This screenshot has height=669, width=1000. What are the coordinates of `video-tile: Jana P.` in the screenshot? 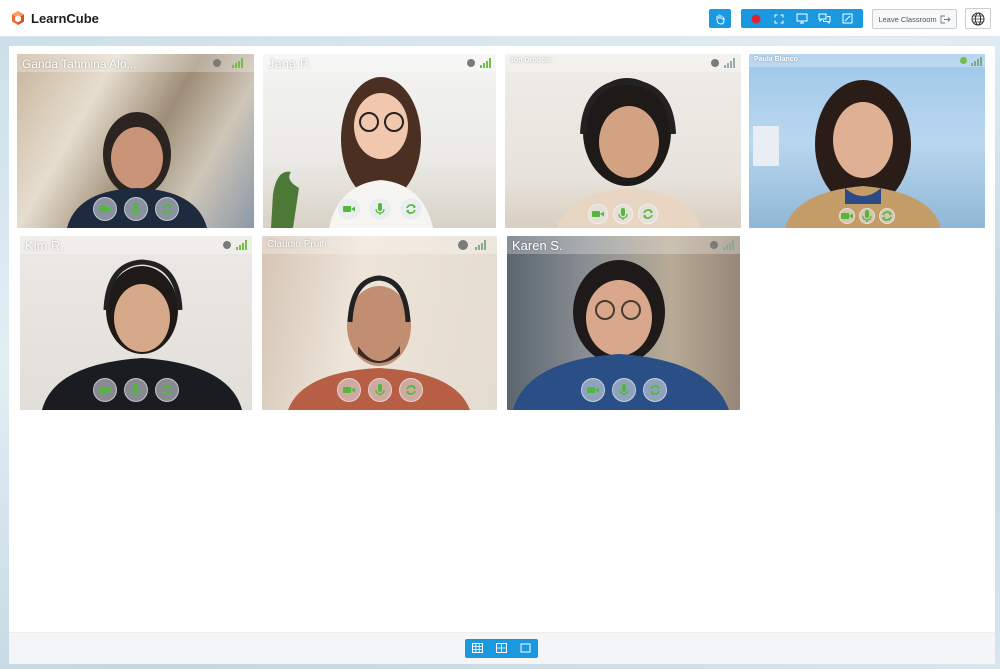 It's located at (379, 141).